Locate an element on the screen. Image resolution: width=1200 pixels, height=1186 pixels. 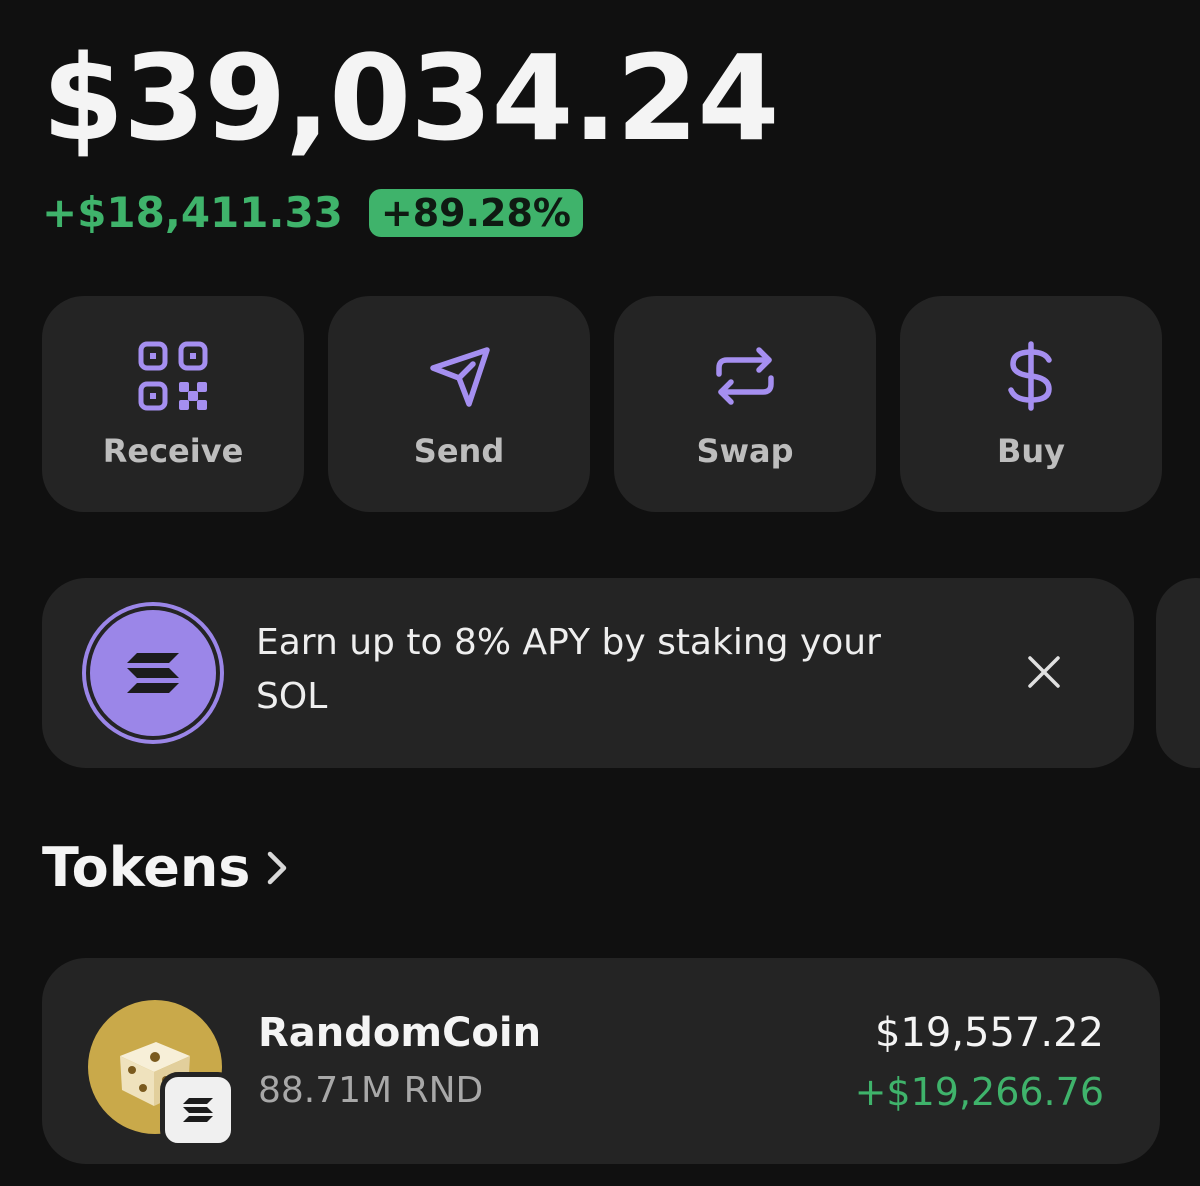
qr-code-icon is located at coordinates (173, 376).